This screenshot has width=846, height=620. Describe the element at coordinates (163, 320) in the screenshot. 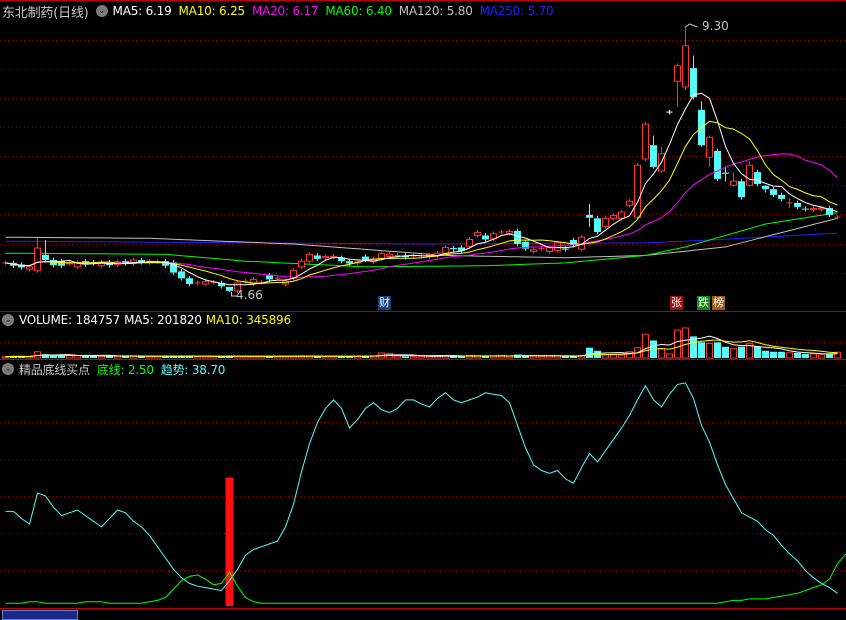

I see `volume-ma5: MA5: 201820` at that location.